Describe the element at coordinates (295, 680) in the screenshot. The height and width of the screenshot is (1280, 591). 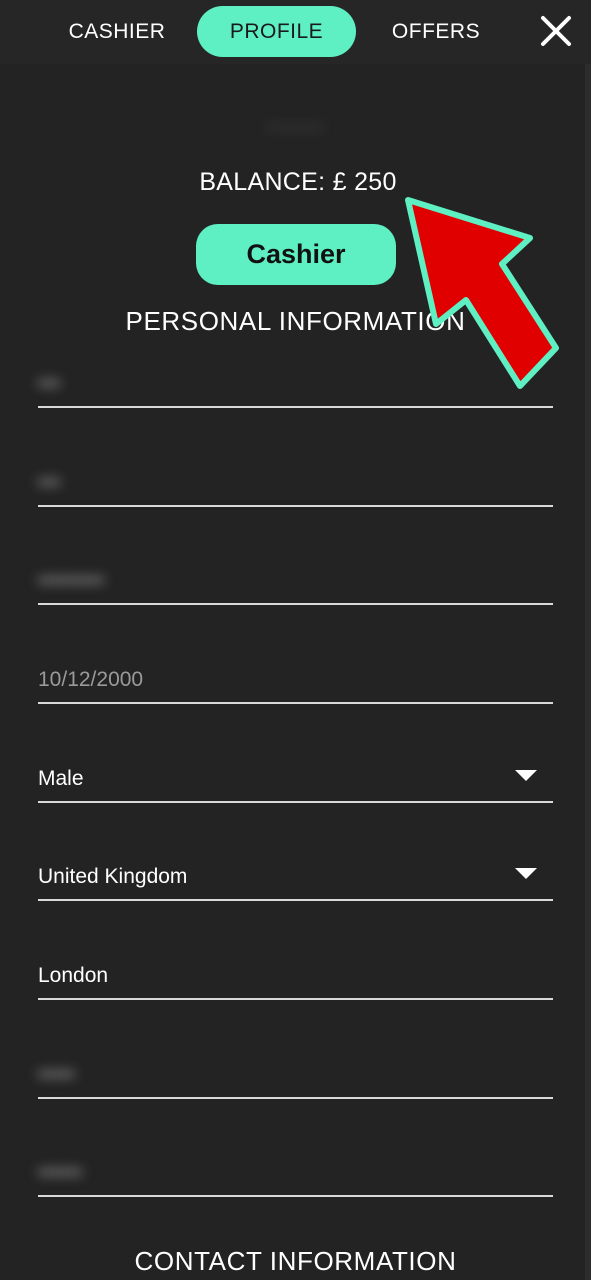
I see `date-of-birth-field: 10/12/2000` at that location.